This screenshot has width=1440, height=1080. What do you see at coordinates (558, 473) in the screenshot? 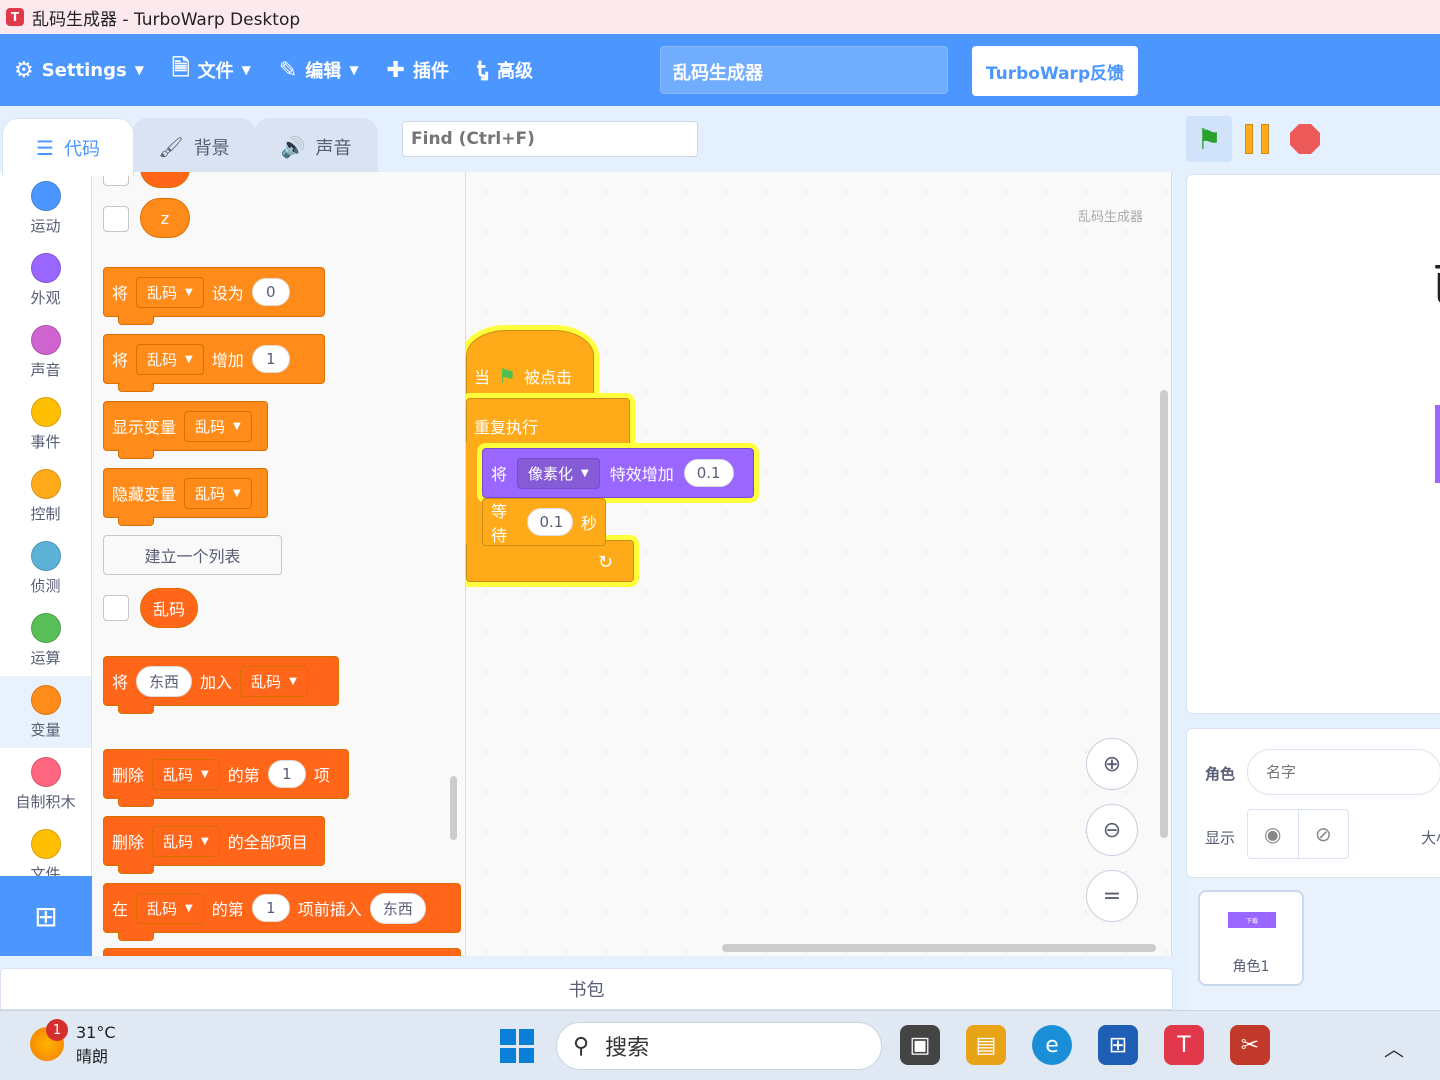
I see `effect-dropdown: 像素化 ▼` at bounding box center [558, 473].